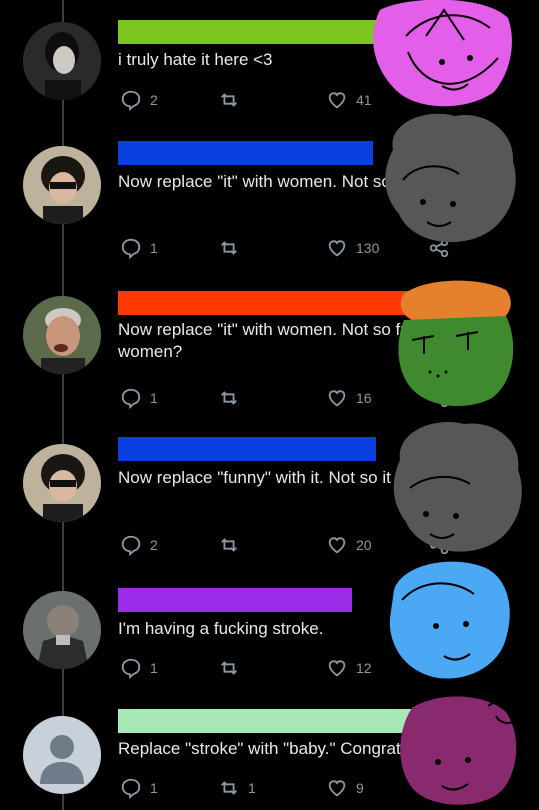  What do you see at coordinates (364, 100) in the screenshot?
I see `like-count: 41` at bounding box center [364, 100].